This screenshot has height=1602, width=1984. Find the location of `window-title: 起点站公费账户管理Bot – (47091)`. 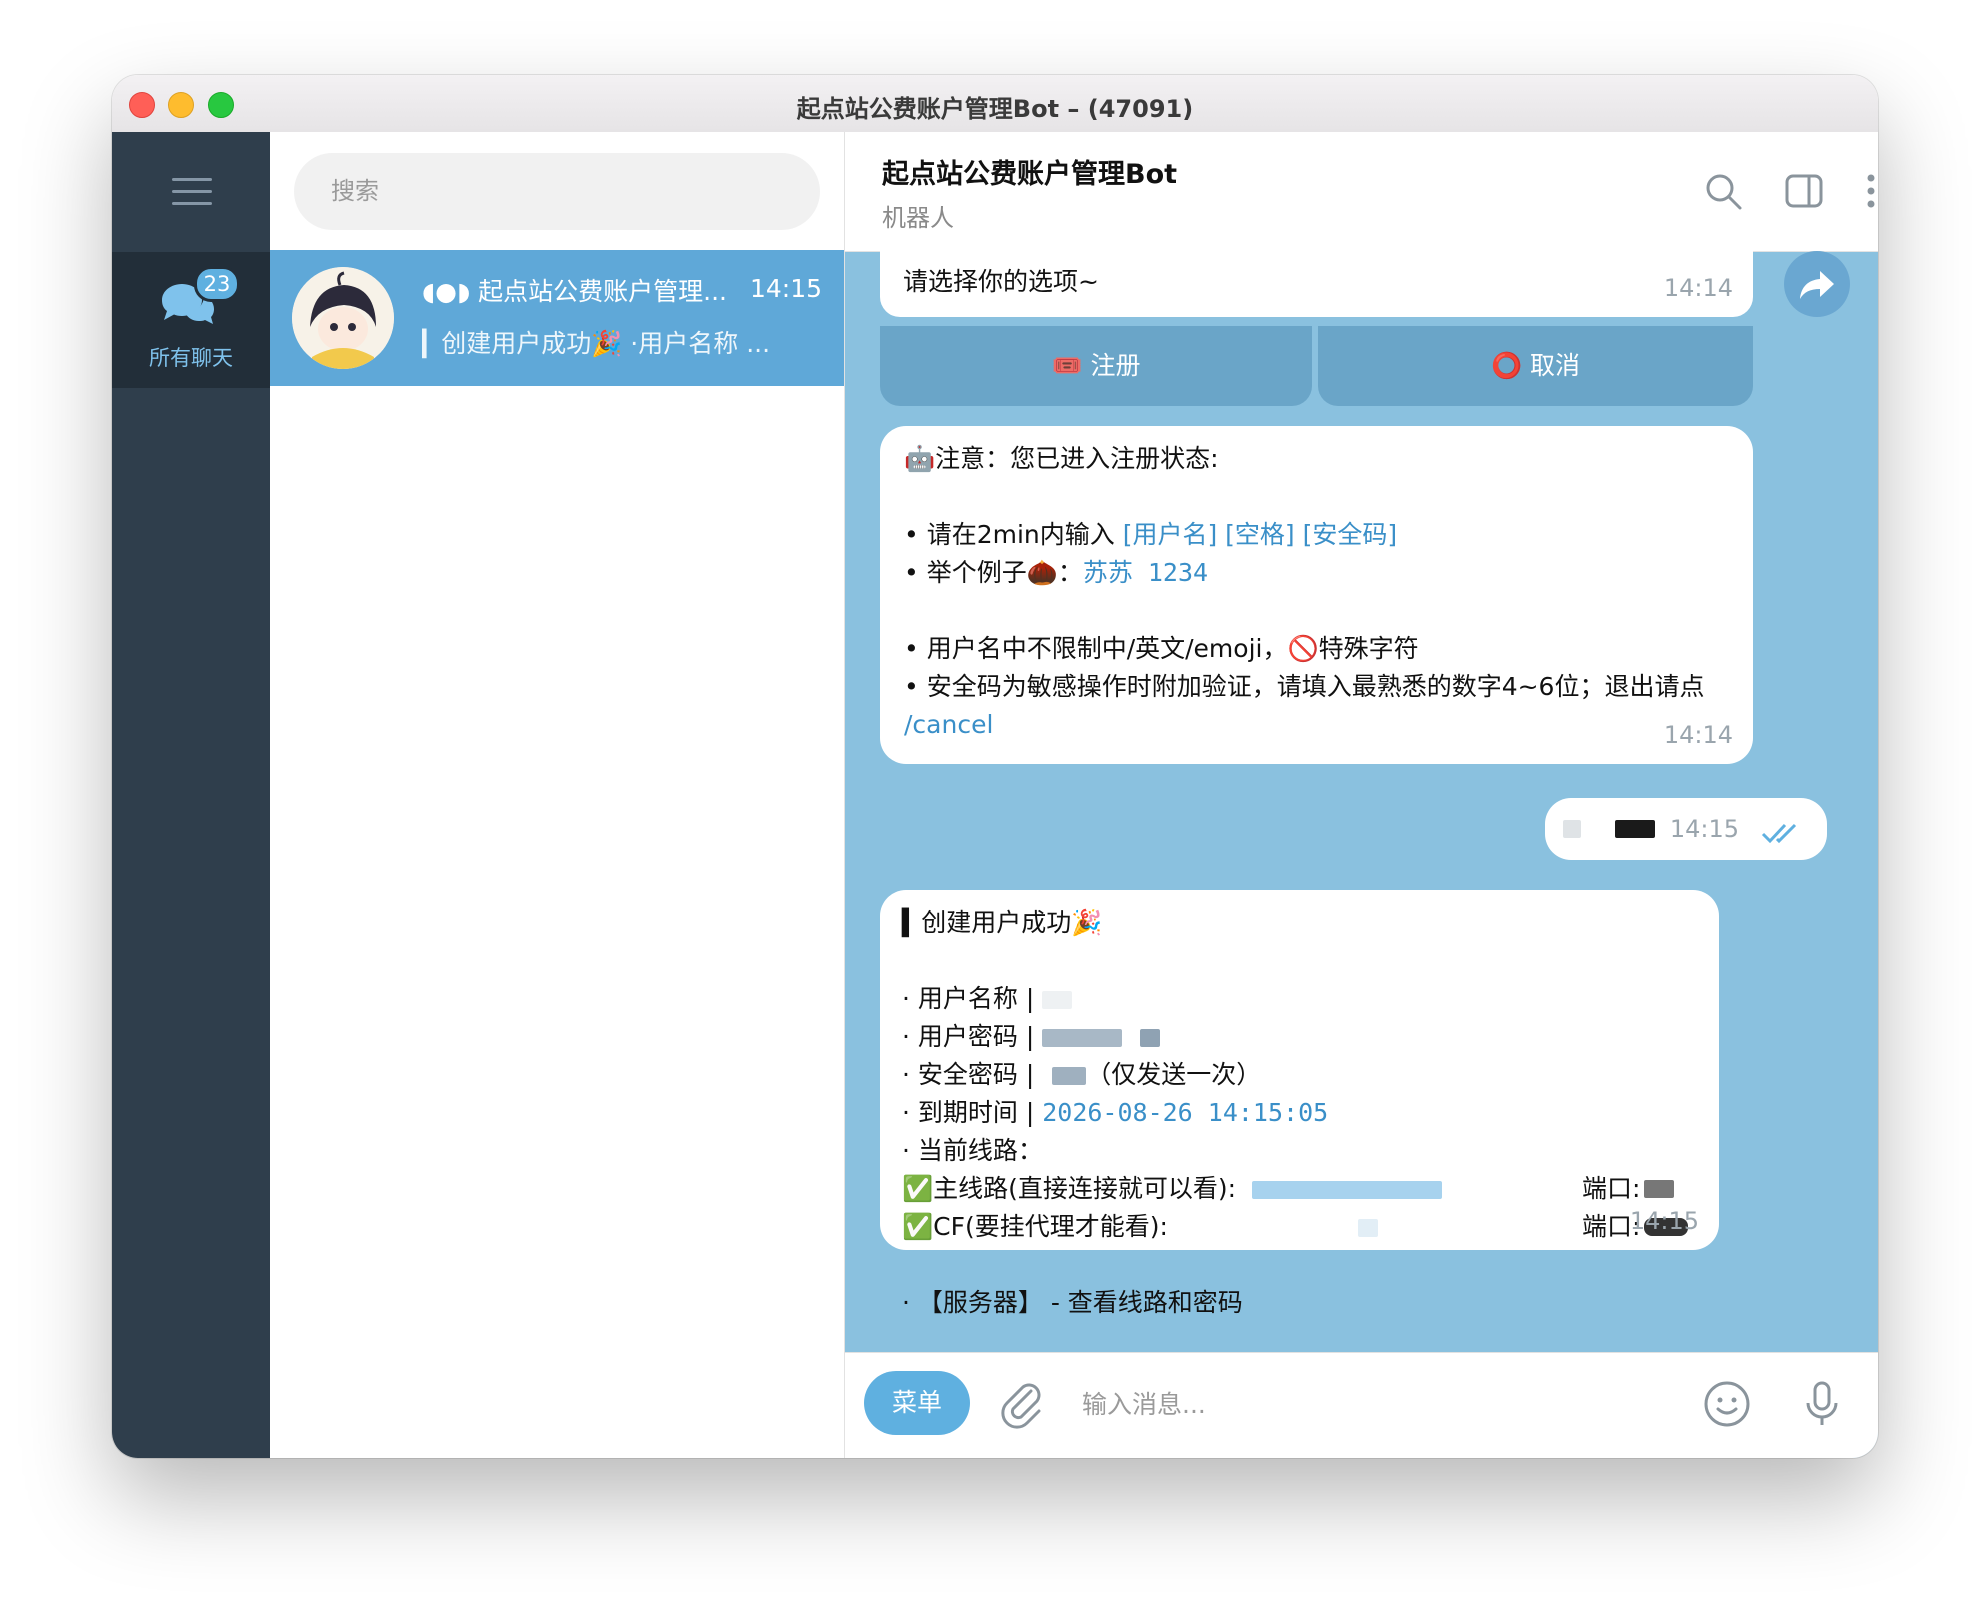

window-title: 起点站公费账户管理Bot – (47091) is located at coordinates (995, 109).